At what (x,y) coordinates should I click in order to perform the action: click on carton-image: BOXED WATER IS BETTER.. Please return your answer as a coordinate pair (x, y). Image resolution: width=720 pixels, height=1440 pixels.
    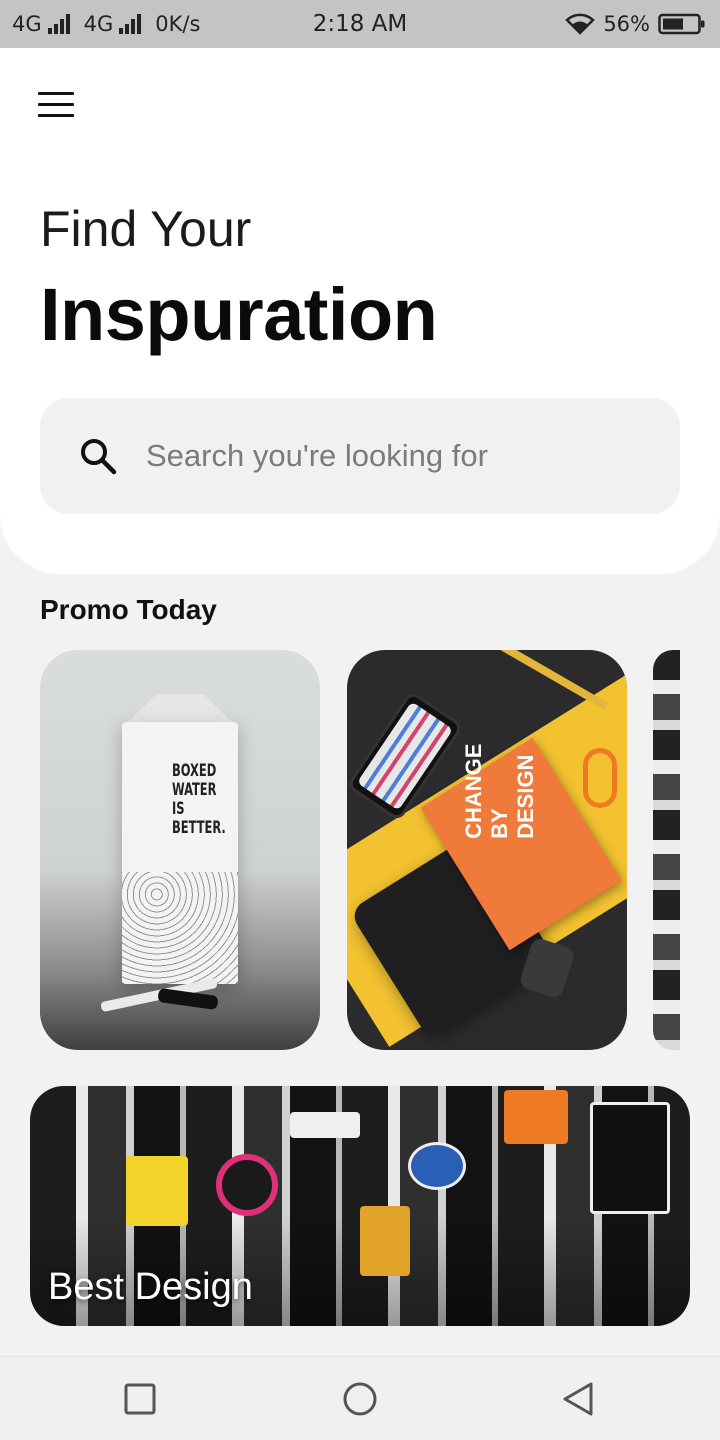
    Looking at the image, I should click on (180, 853).